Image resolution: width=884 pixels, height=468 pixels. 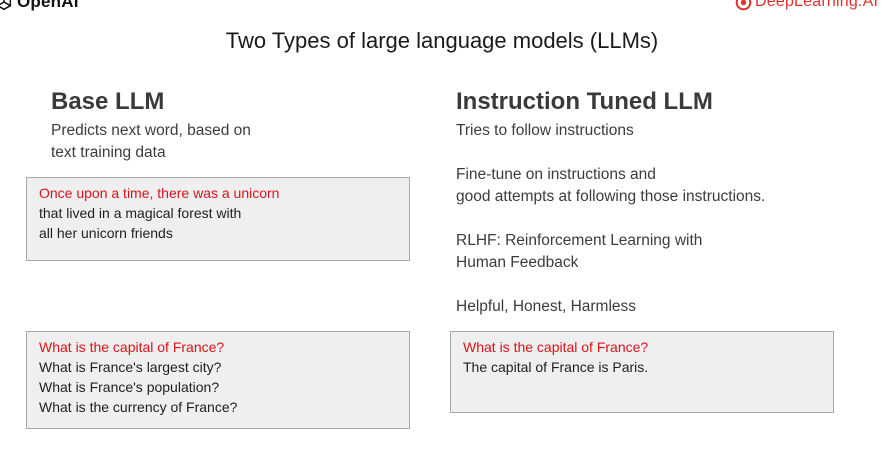 I want to click on openai-logo: OpenAI, so click(x=39, y=6).